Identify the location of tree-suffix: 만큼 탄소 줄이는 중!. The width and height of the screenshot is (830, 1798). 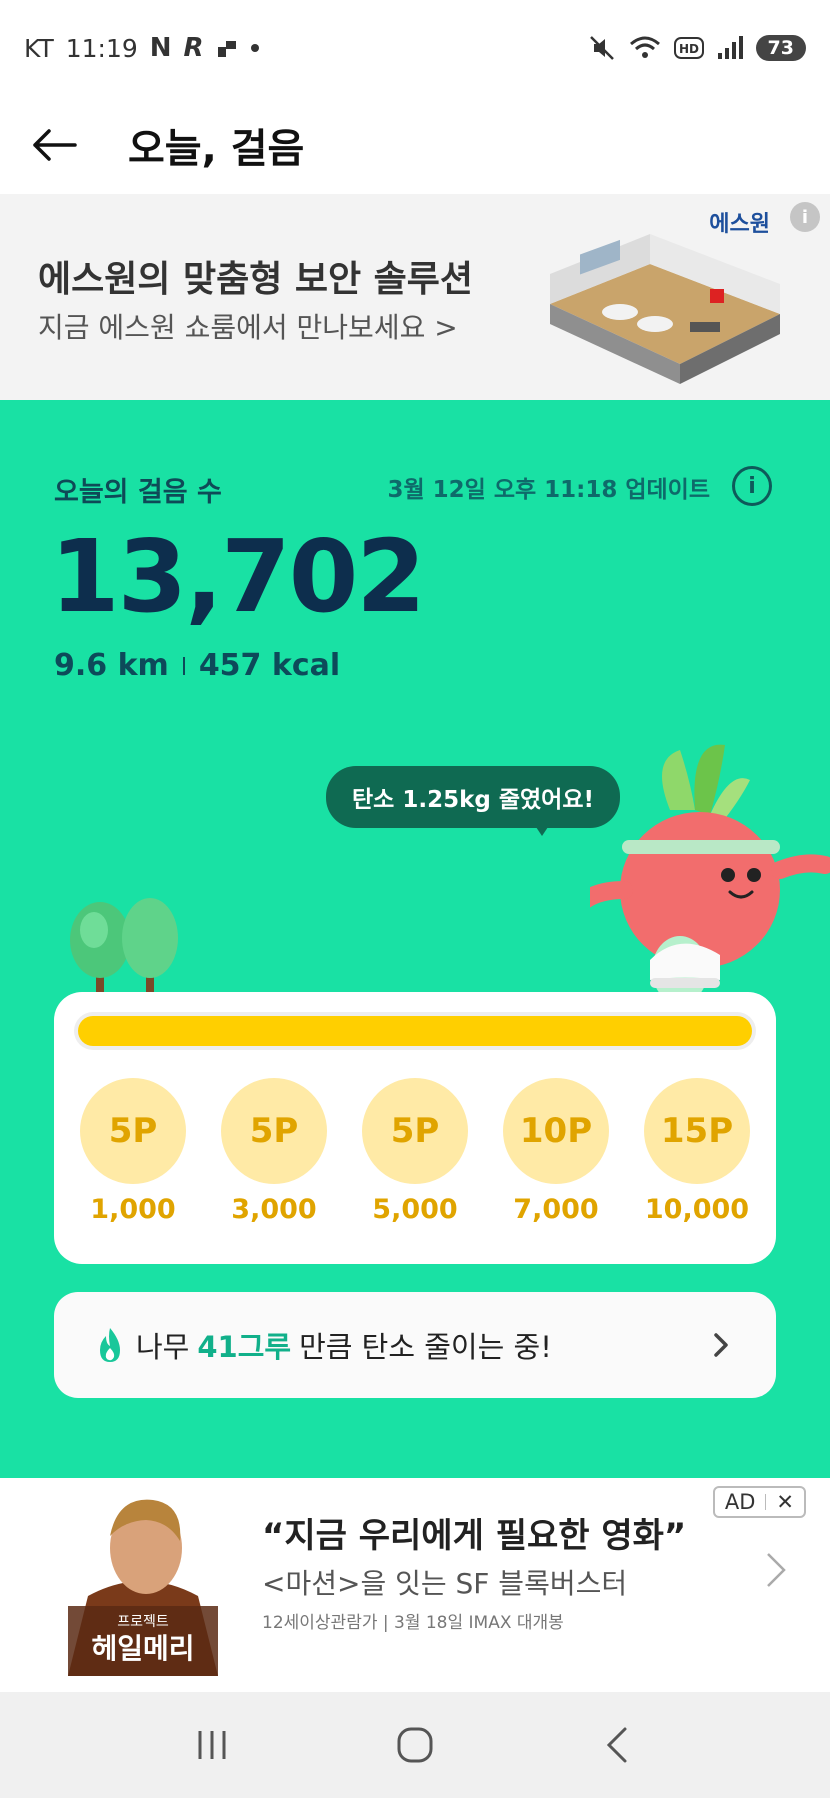
(425, 1347).